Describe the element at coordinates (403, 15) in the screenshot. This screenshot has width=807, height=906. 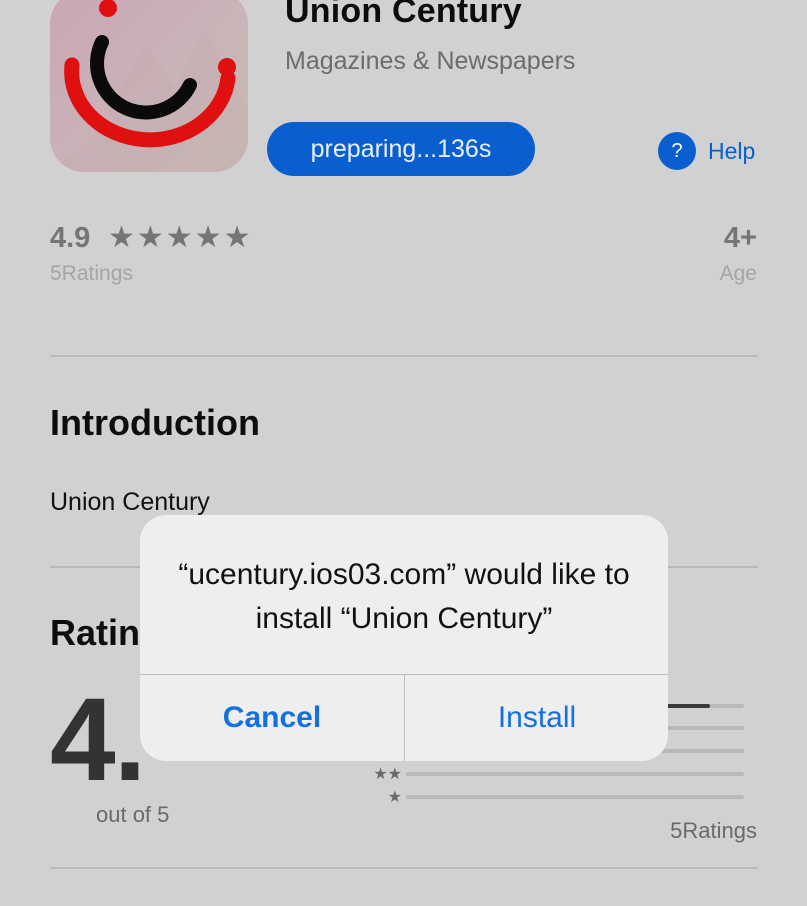
I see `app-title: Union Century` at that location.